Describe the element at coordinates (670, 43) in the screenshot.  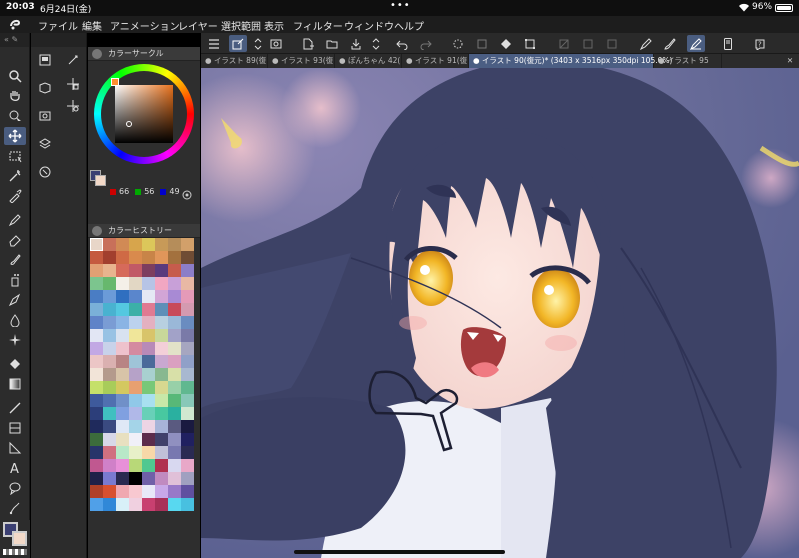
I see `brush-mode-icon` at that location.